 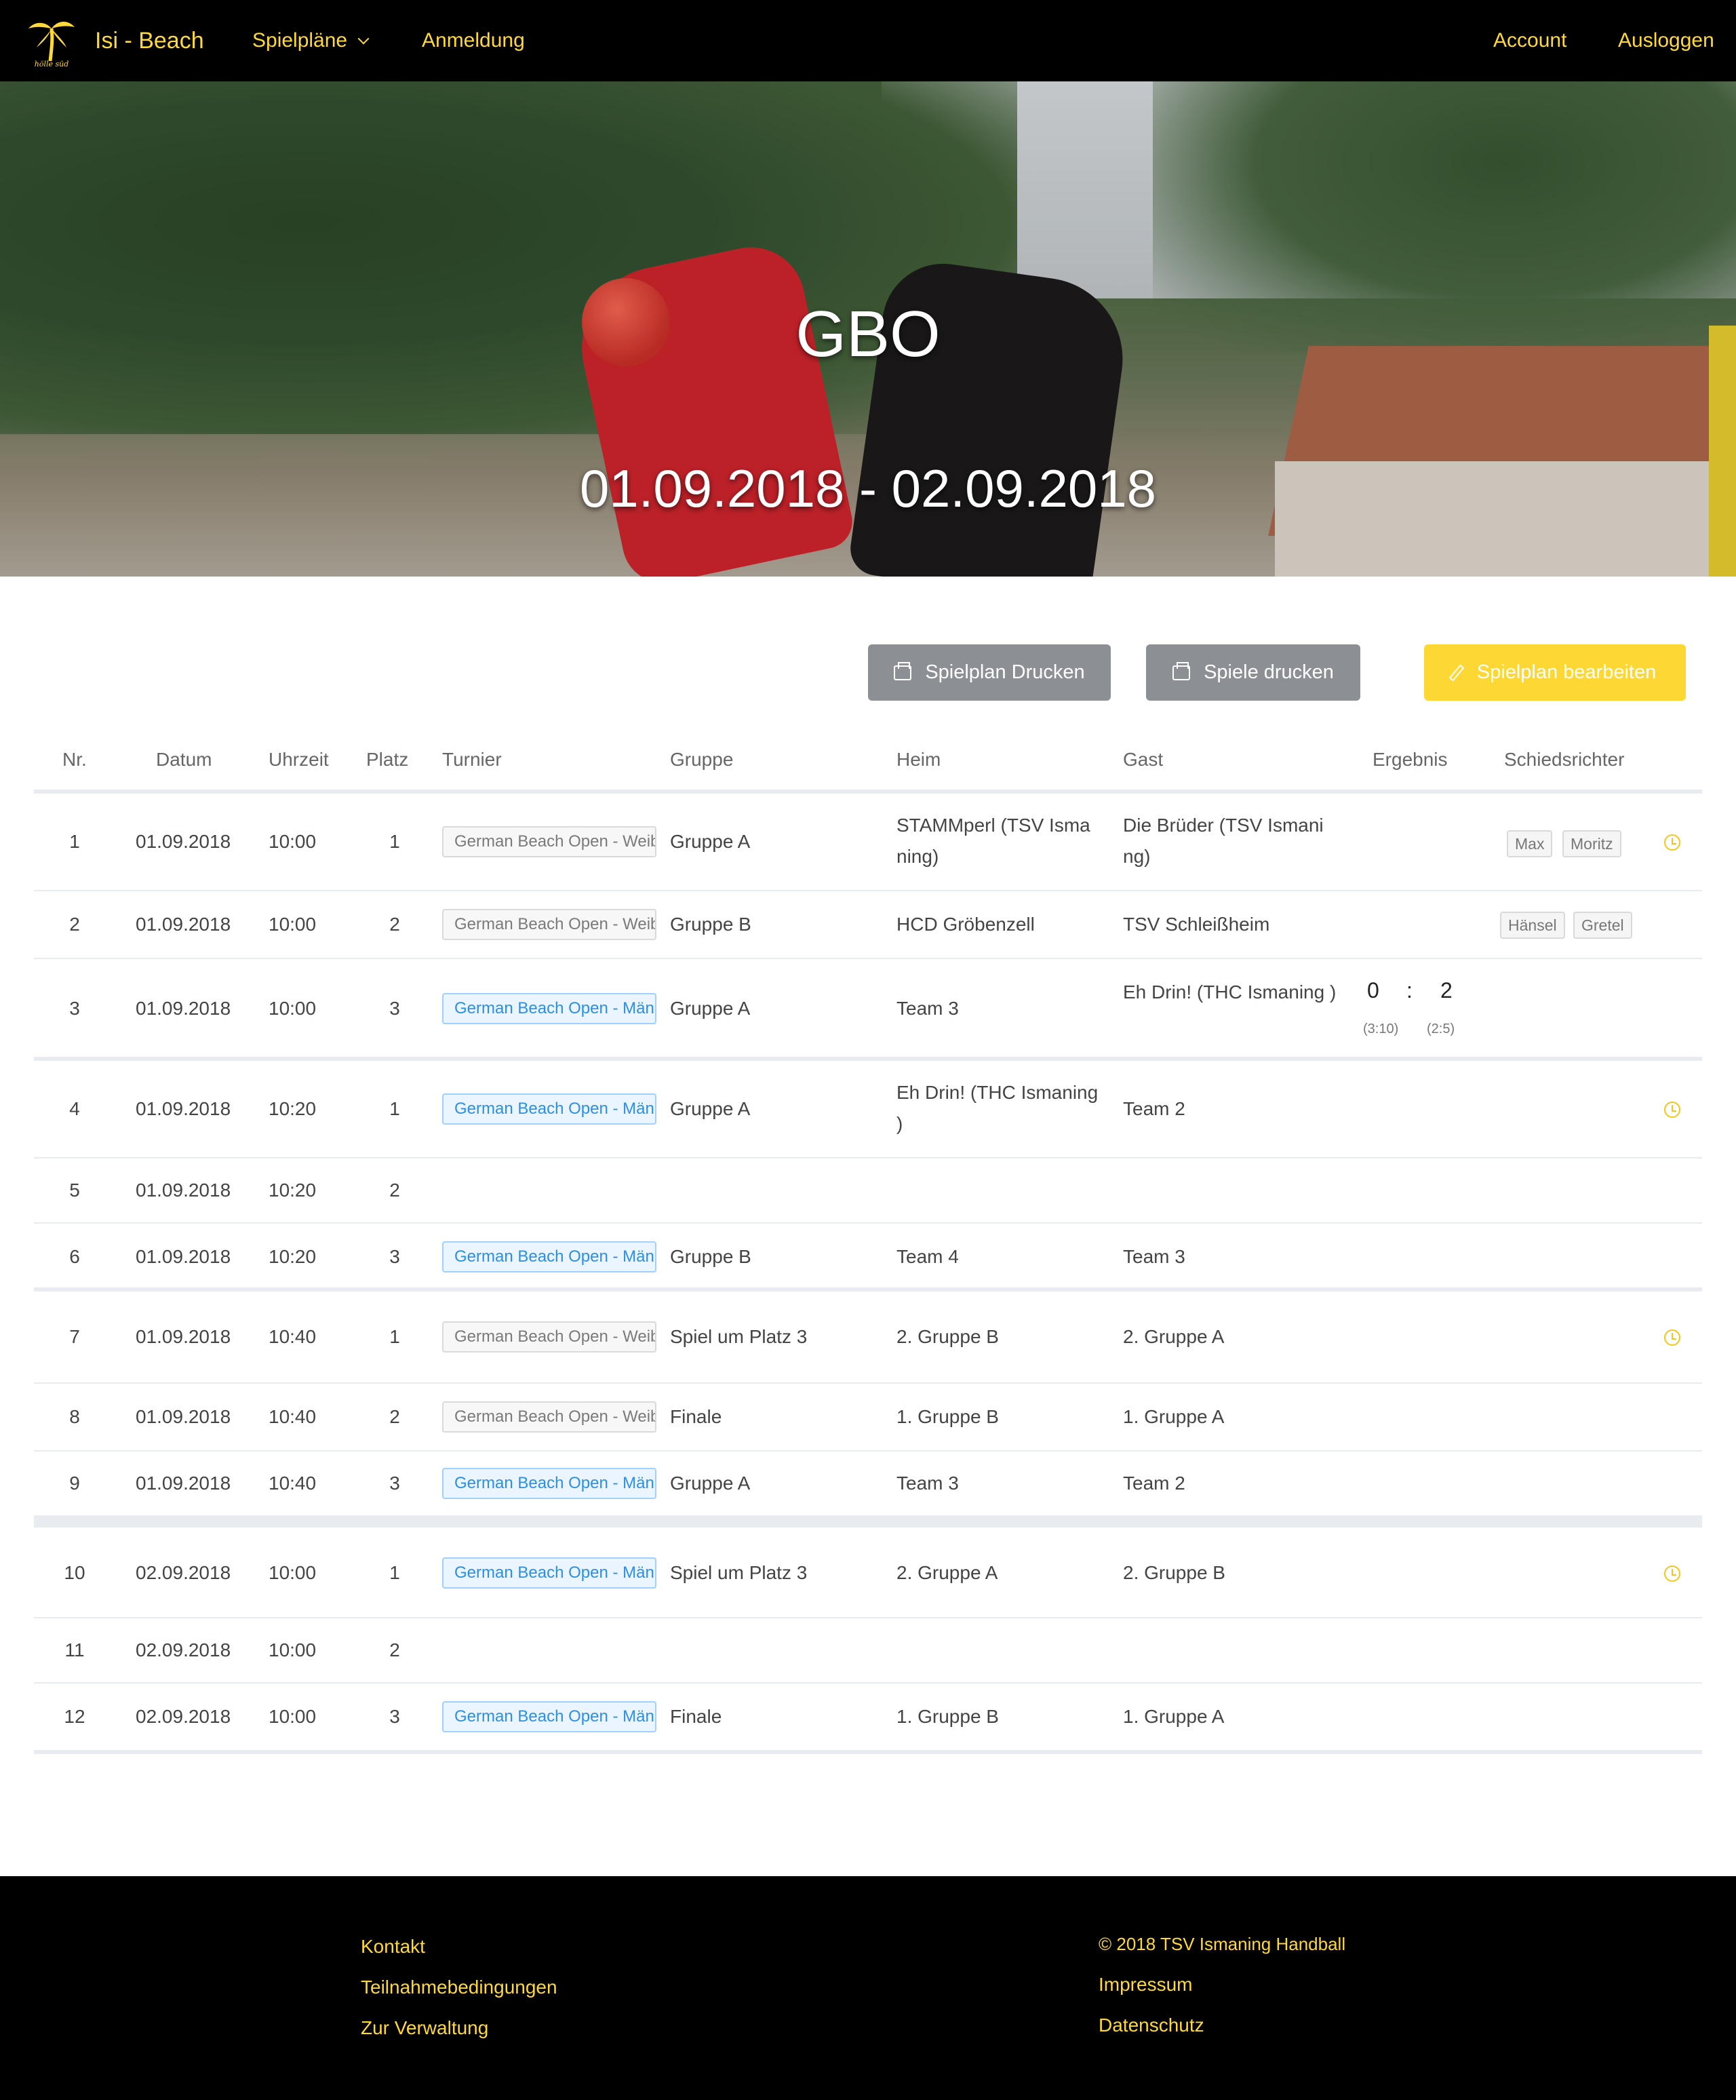 What do you see at coordinates (473, 40) in the screenshot?
I see `nav-anmeldung-link: Anmeldung` at bounding box center [473, 40].